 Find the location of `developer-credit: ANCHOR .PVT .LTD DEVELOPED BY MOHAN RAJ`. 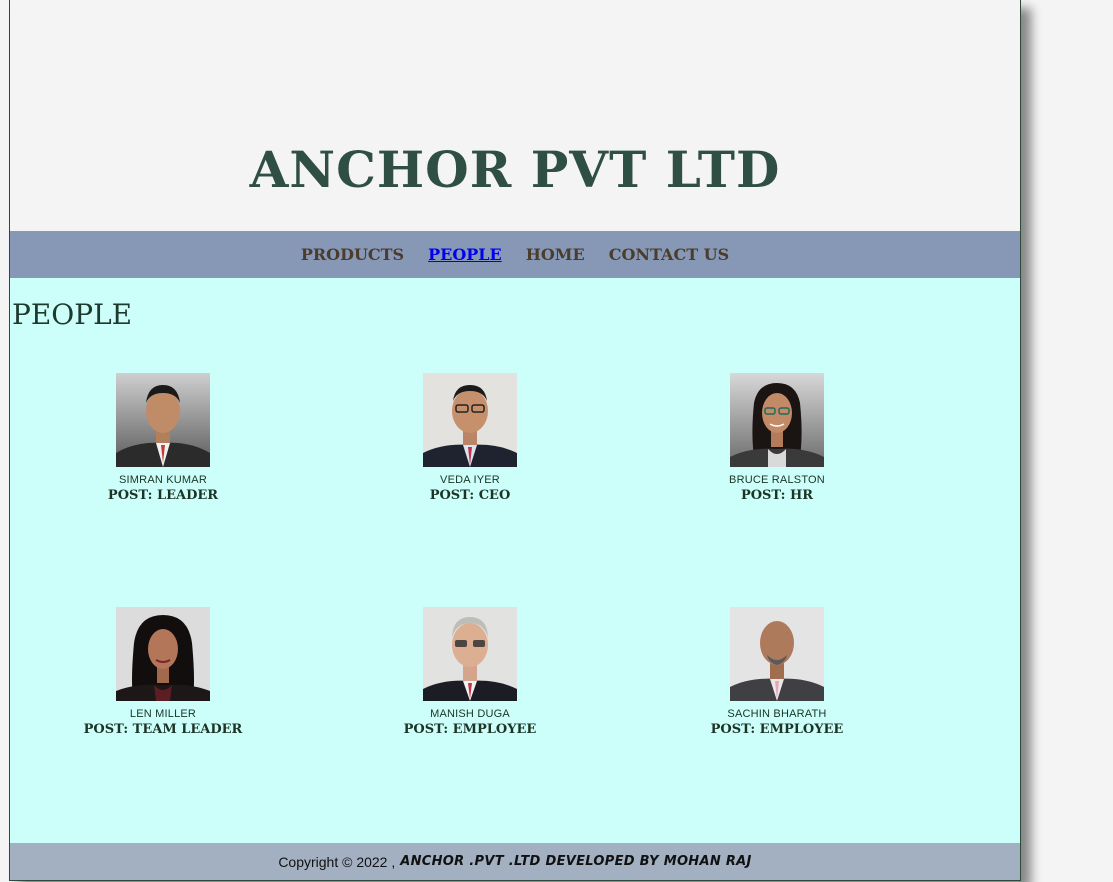

developer-credit: ANCHOR .PVT .LTD DEVELOPED BY MOHAN RAJ is located at coordinates (576, 861).